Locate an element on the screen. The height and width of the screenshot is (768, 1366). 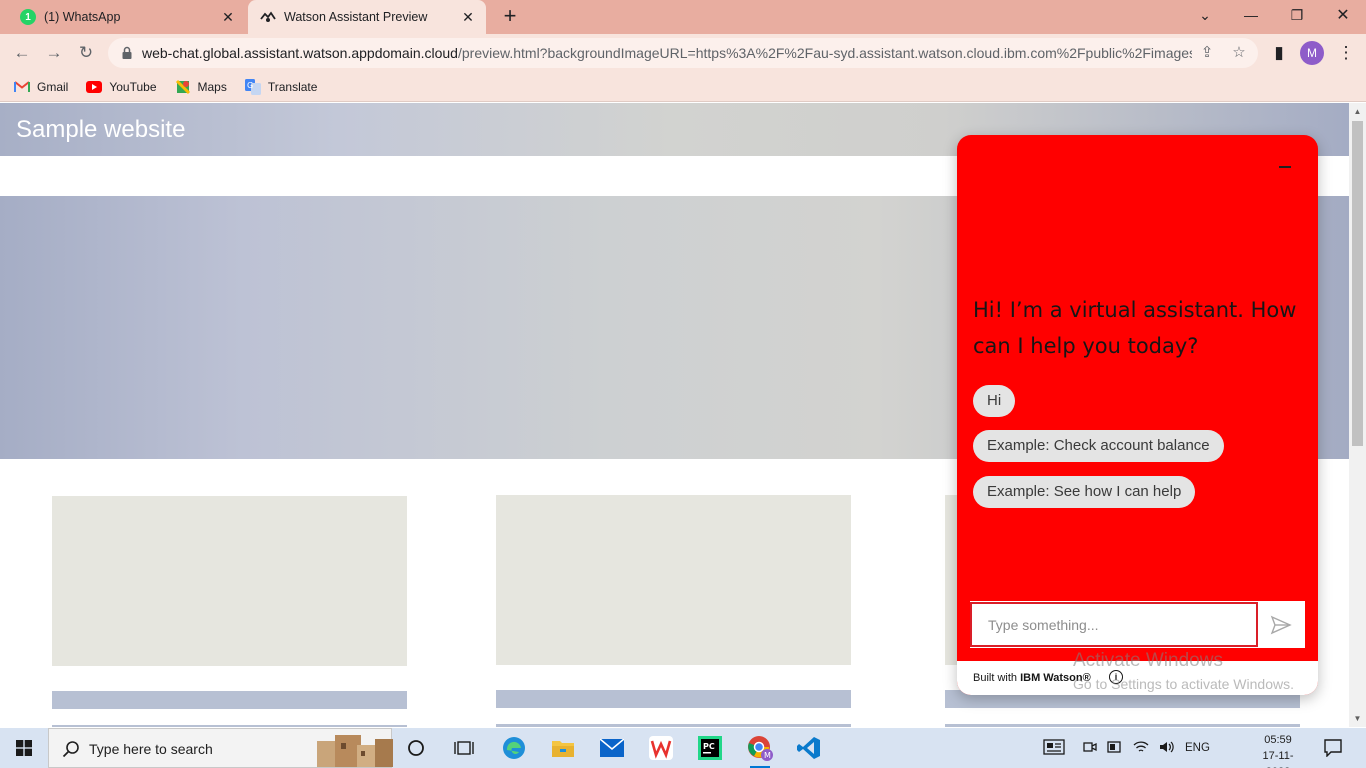
reload-icon: ↻ is located at coordinates (86, 53).